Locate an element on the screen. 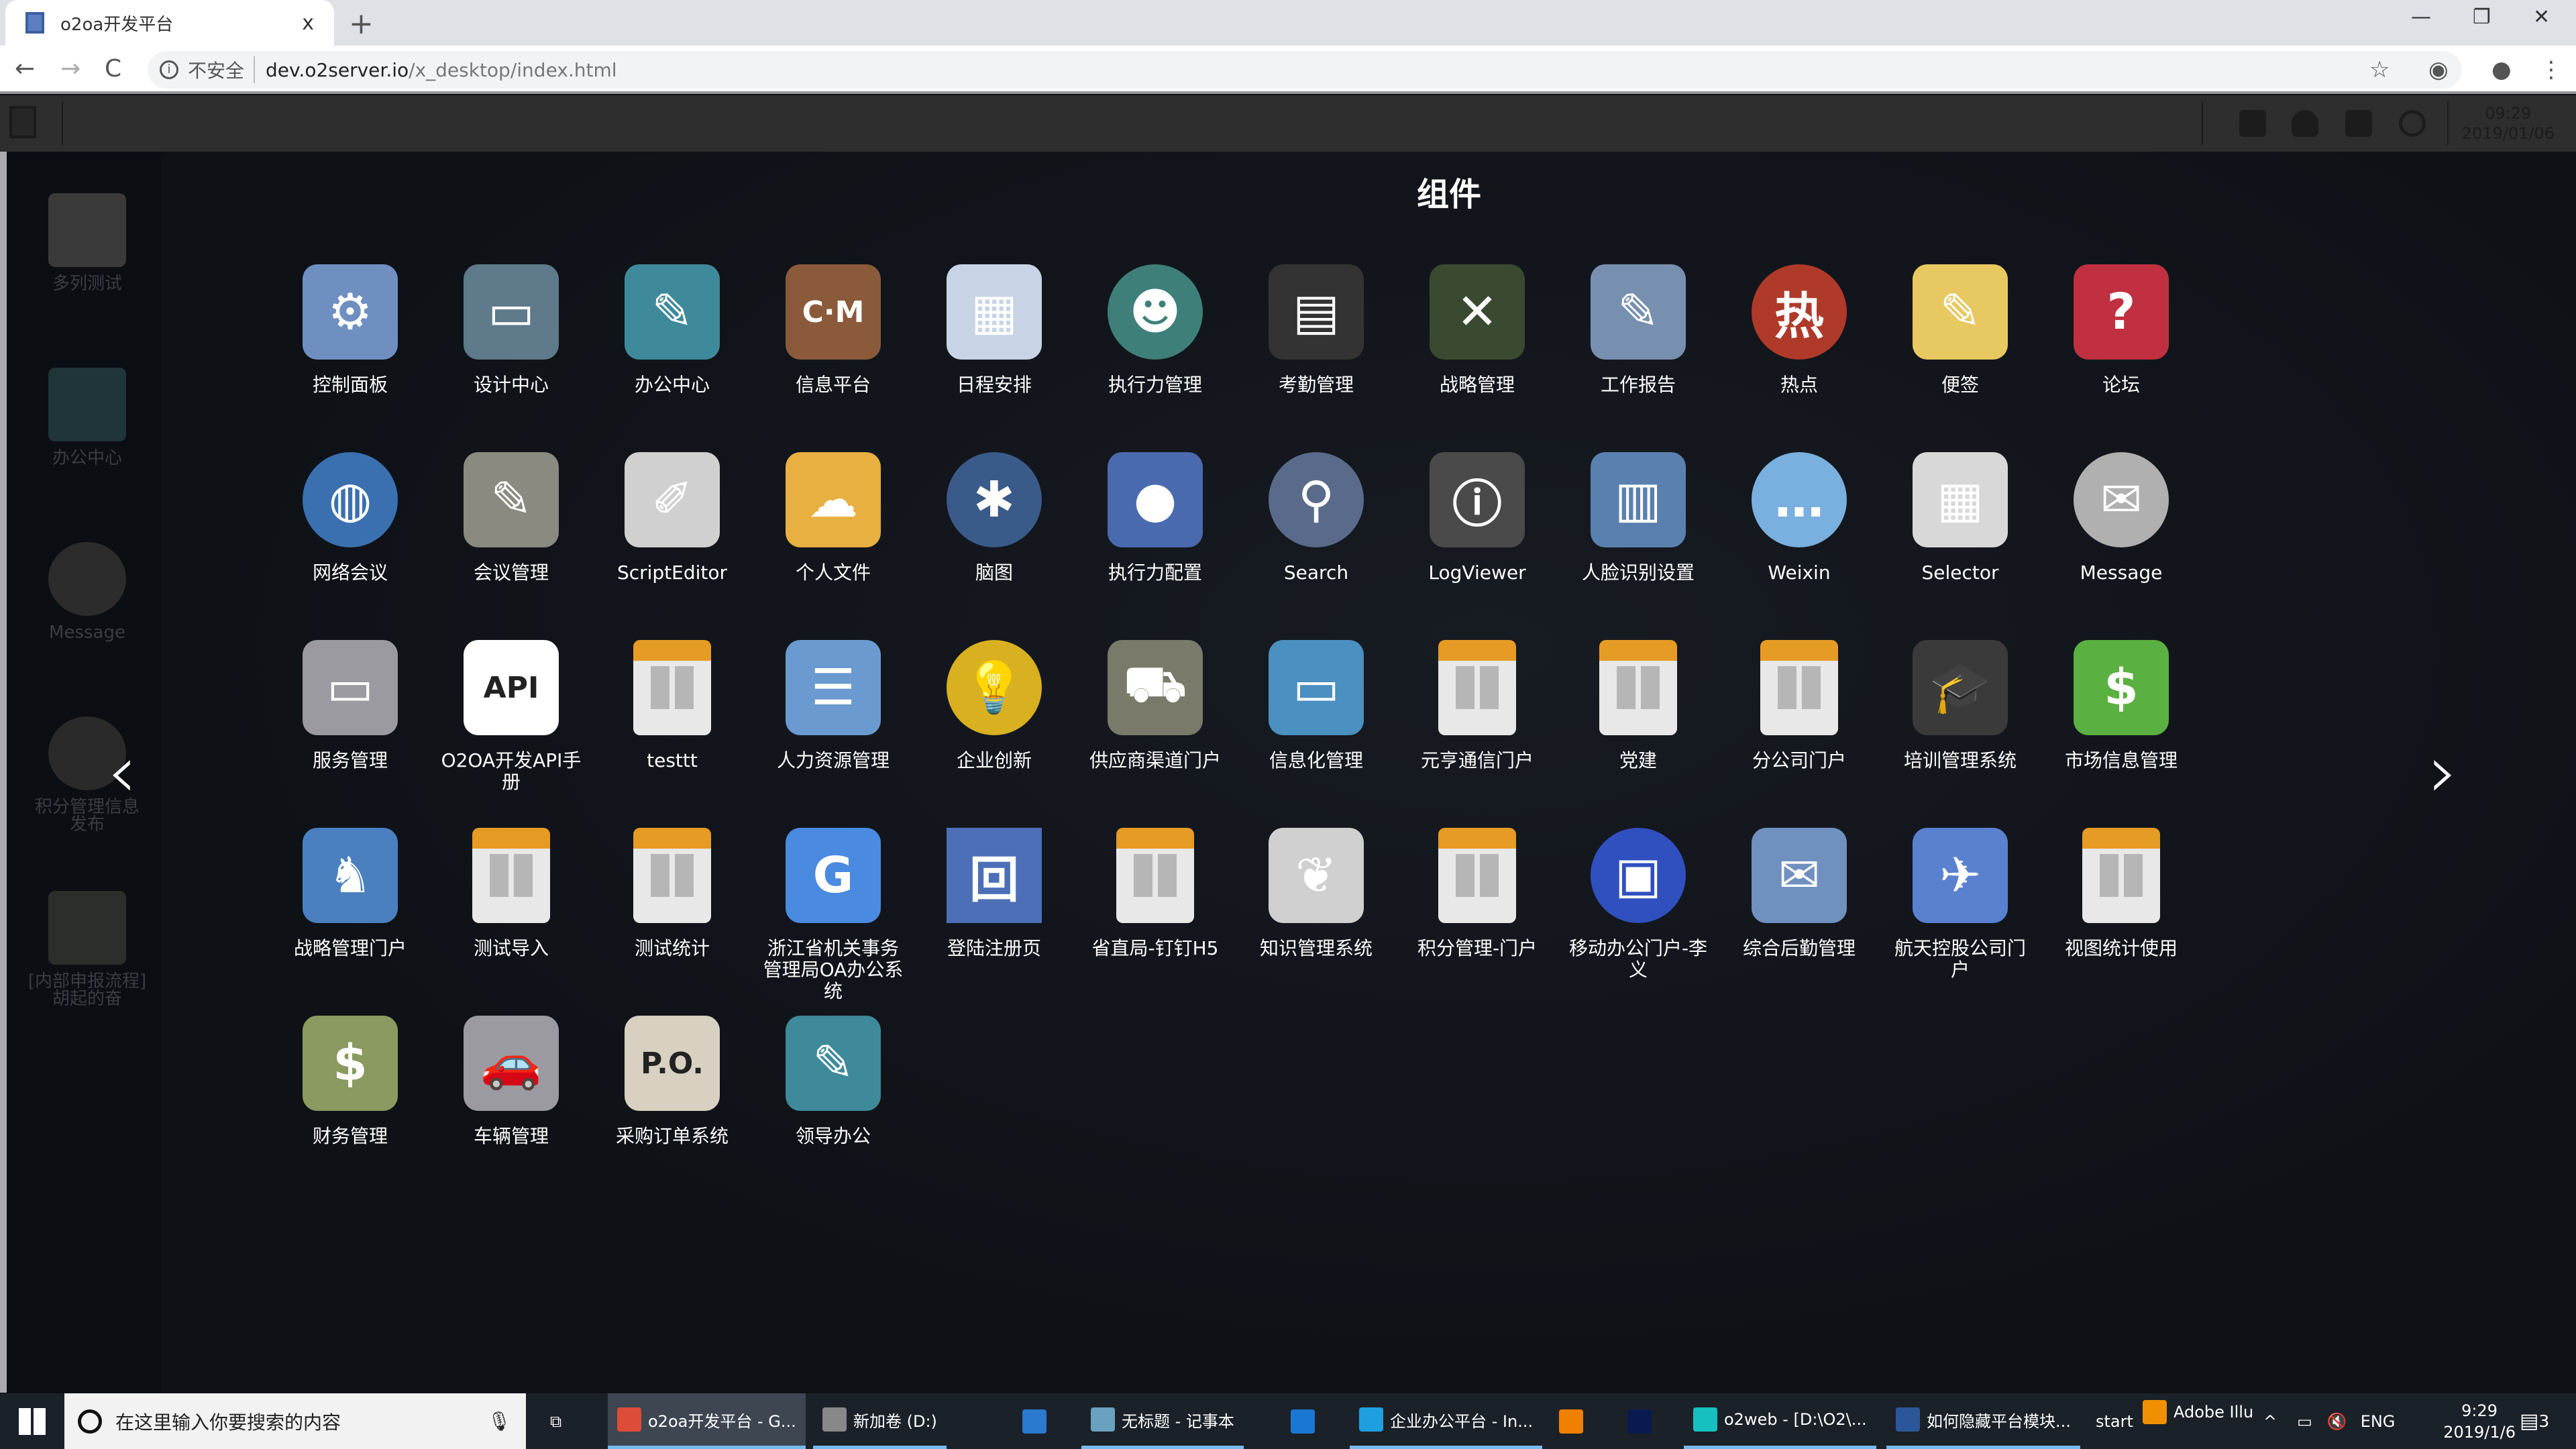  app-tile: ☁ 个人文件 is located at coordinates (833, 518).